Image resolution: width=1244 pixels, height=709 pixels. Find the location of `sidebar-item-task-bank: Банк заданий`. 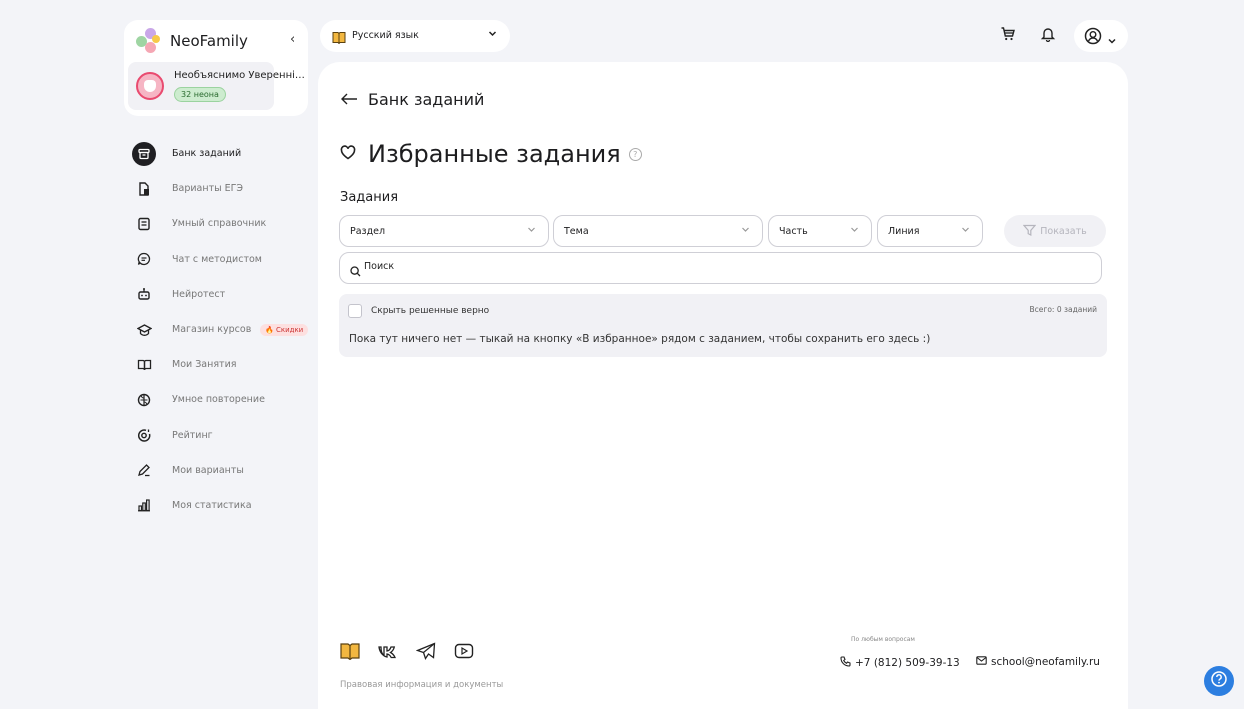

sidebar-item-task-bank: Банк заданий is located at coordinates (186, 153).